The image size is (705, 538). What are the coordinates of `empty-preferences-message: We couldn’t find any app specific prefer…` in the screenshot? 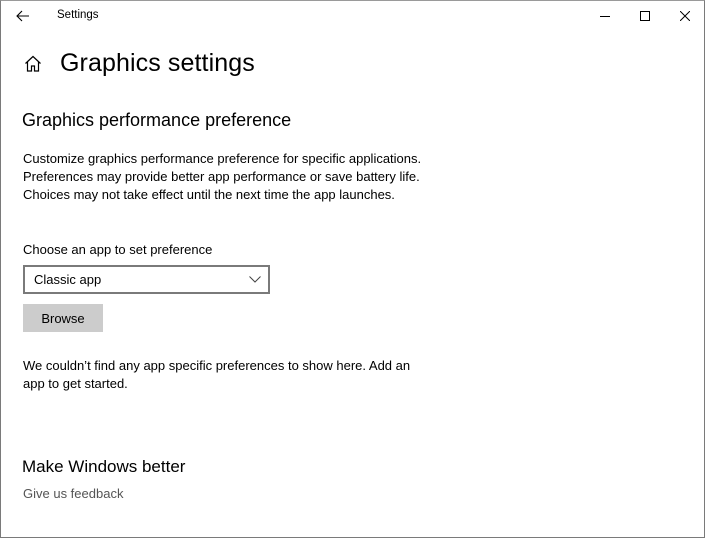 It's located at (217, 374).